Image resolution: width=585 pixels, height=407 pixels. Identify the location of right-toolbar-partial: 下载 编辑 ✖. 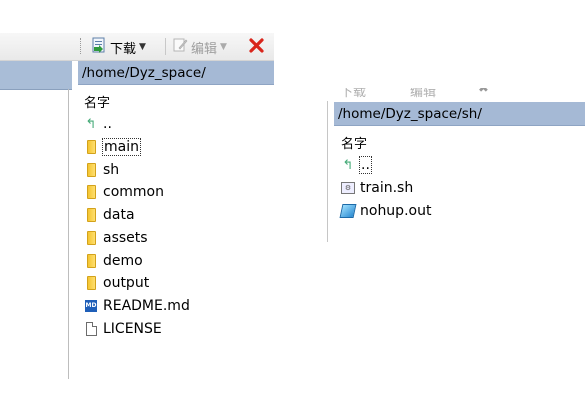
(456, 95).